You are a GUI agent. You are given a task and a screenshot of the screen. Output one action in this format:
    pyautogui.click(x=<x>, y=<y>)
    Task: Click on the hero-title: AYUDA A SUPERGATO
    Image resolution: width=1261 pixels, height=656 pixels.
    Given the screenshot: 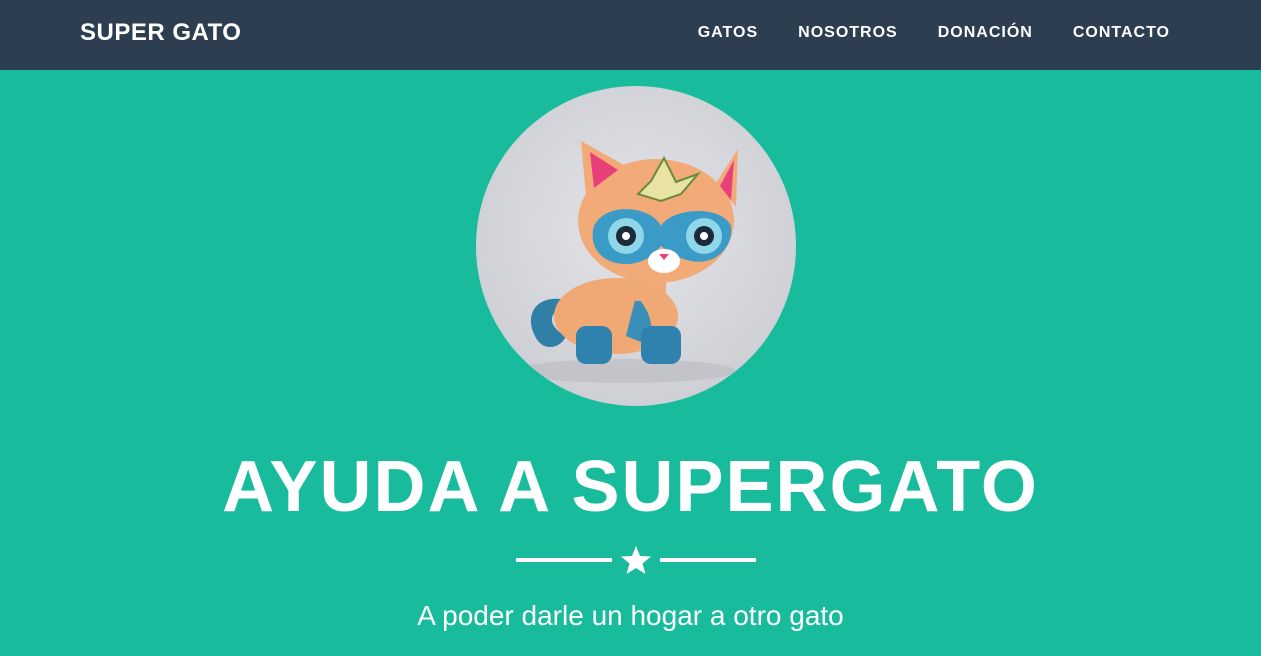 What is the action you would take?
    pyautogui.click(x=630, y=487)
    